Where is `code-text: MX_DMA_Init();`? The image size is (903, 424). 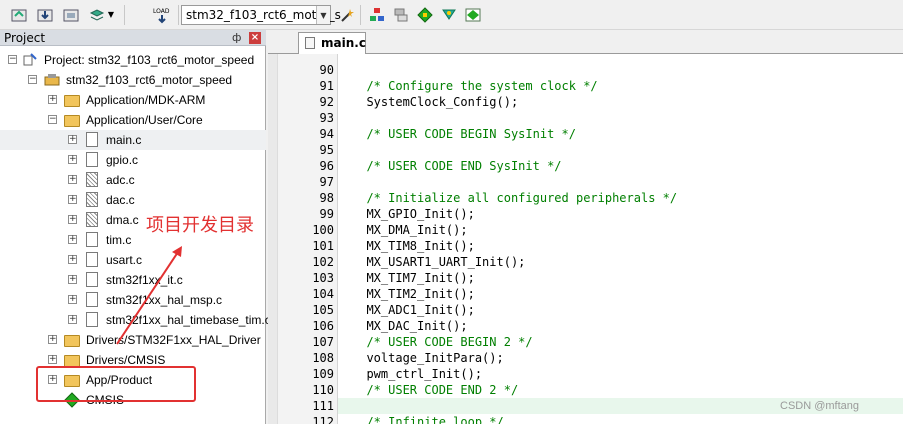 code-text: MX_DMA_Init(); is located at coordinates (410, 230).